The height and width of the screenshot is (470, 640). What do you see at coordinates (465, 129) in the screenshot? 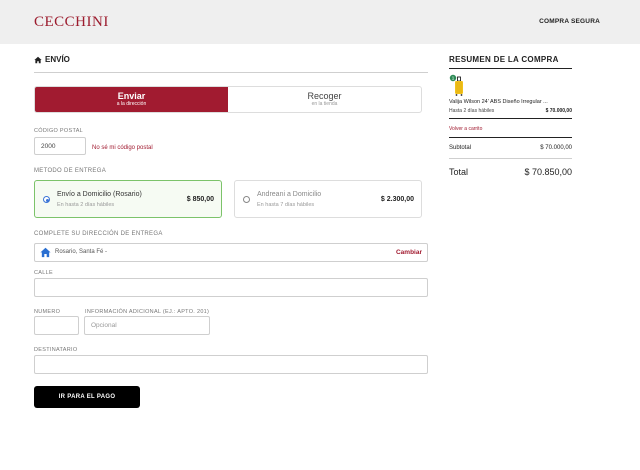
I see `back-to-cart-link: Volver a carrito` at bounding box center [465, 129].